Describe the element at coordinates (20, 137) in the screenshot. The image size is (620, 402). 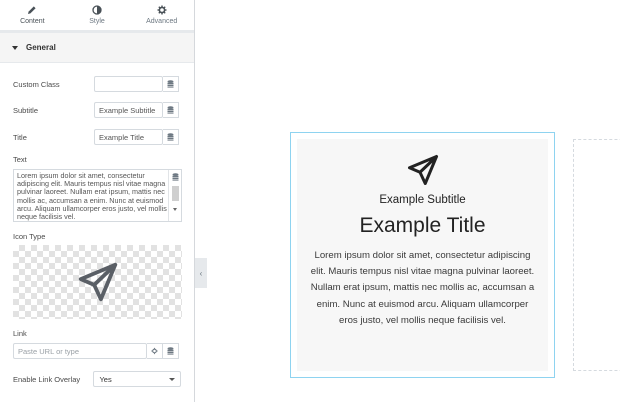
I see `title-label: Title` at that location.